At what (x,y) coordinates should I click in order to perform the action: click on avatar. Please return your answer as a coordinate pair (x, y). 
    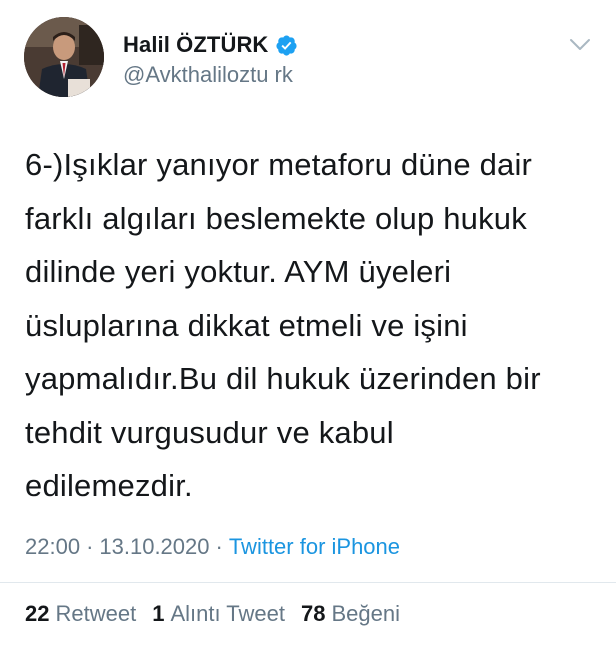
    Looking at the image, I should click on (64, 57).